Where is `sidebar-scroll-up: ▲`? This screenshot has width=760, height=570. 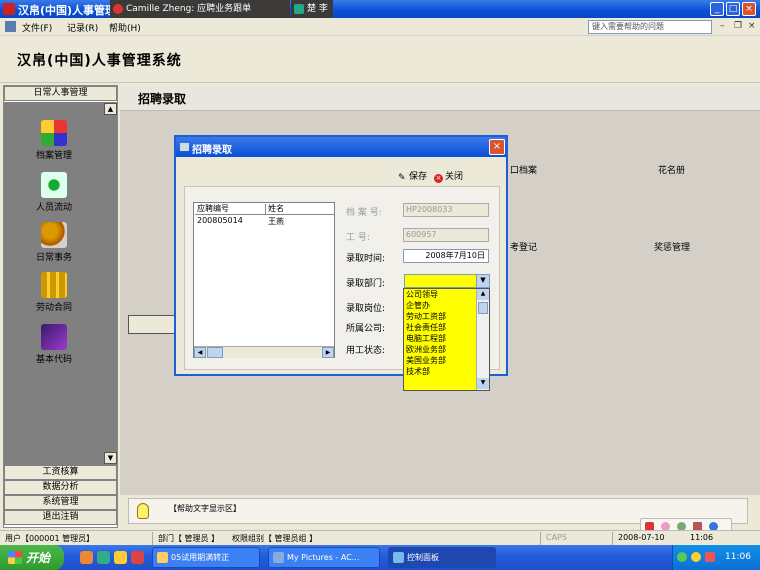 sidebar-scroll-up: ▲ is located at coordinates (110, 109).